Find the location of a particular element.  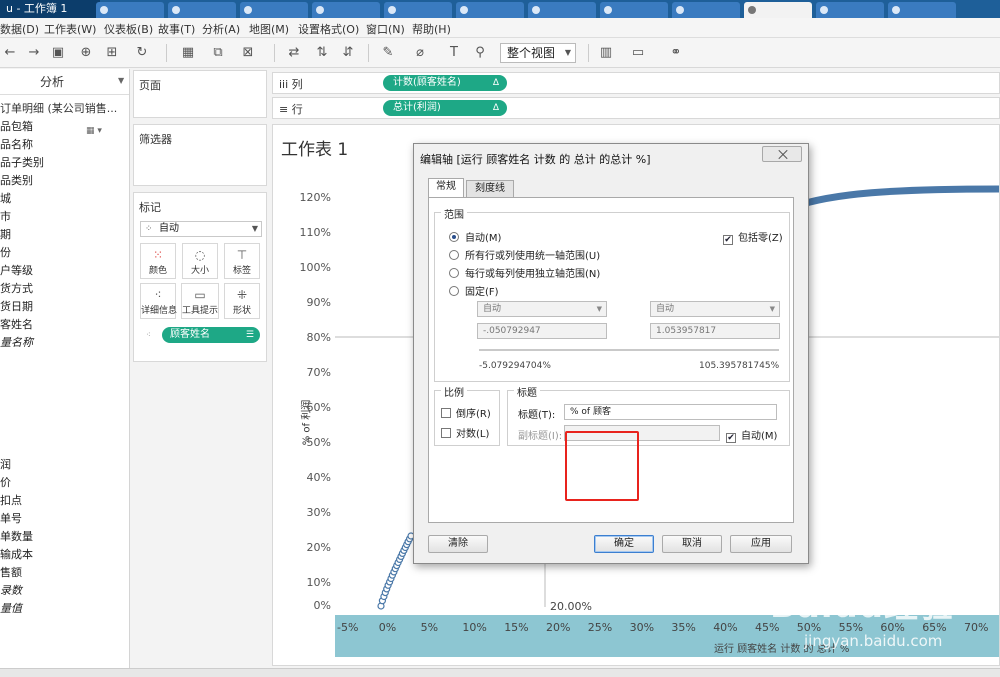

range-independent-option: 每行或每列使用独立轴范围(N) is located at coordinates (524, 272).